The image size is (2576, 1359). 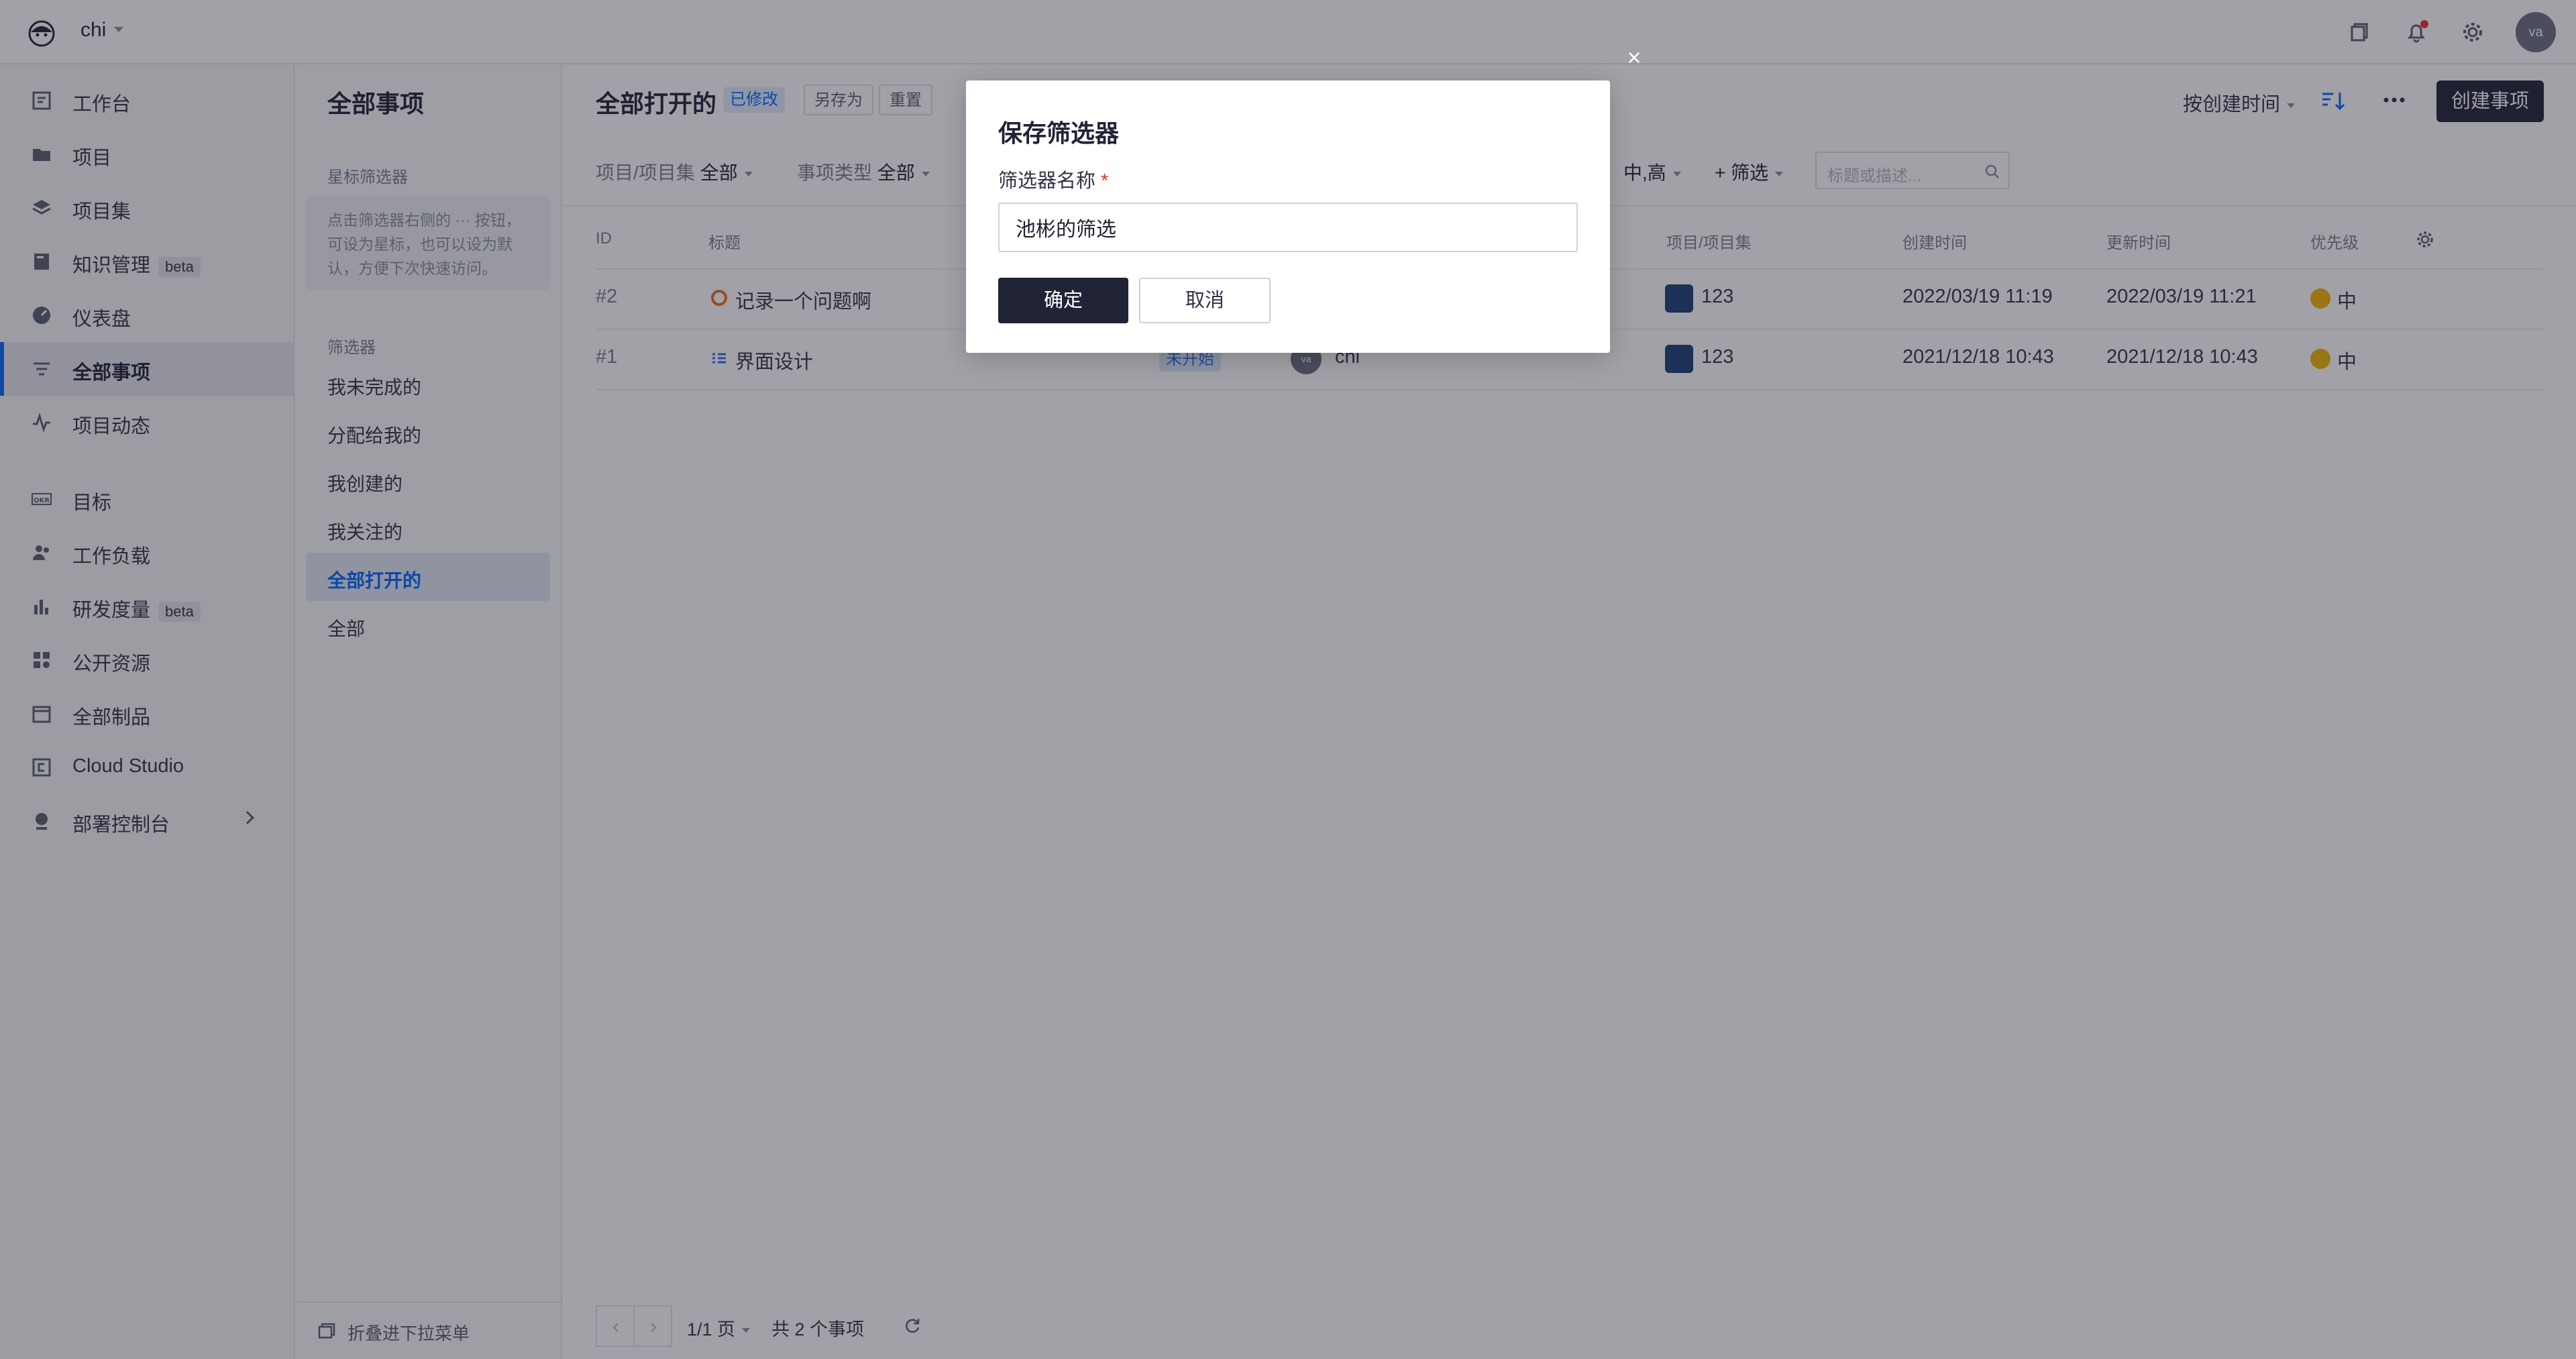 What do you see at coordinates (1063, 300) in the screenshot?
I see `confirm-button: 确定` at bounding box center [1063, 300].